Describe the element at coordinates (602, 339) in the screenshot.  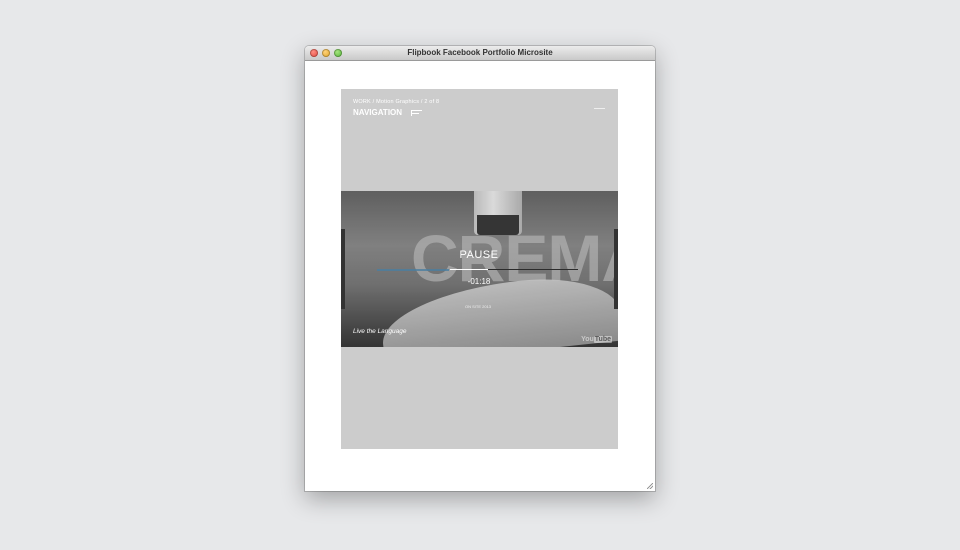
I see `youtube-logo-tube: Tube` at that location.